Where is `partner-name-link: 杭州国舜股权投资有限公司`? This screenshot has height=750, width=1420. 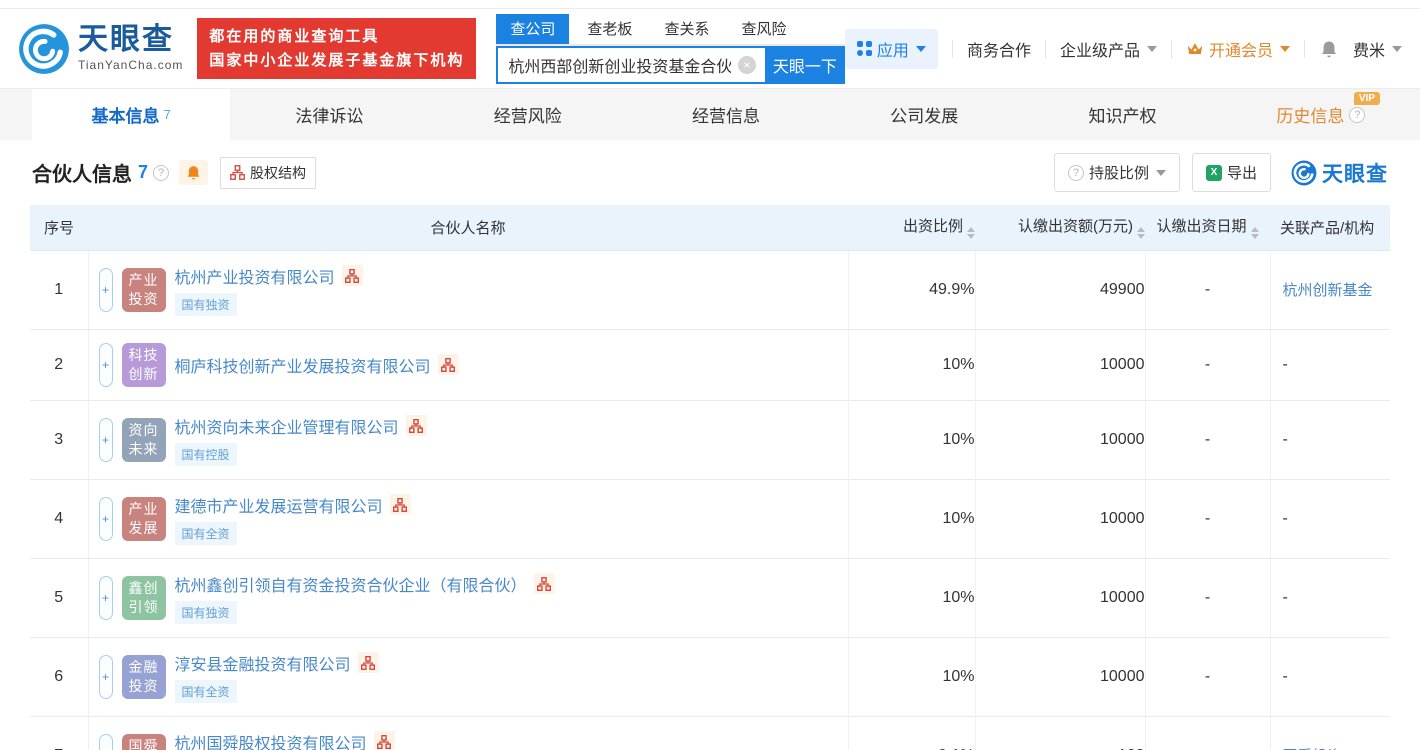 partner-name-link: 杭州国舜股权投资有限公司 is located at coordinates (271, 740).